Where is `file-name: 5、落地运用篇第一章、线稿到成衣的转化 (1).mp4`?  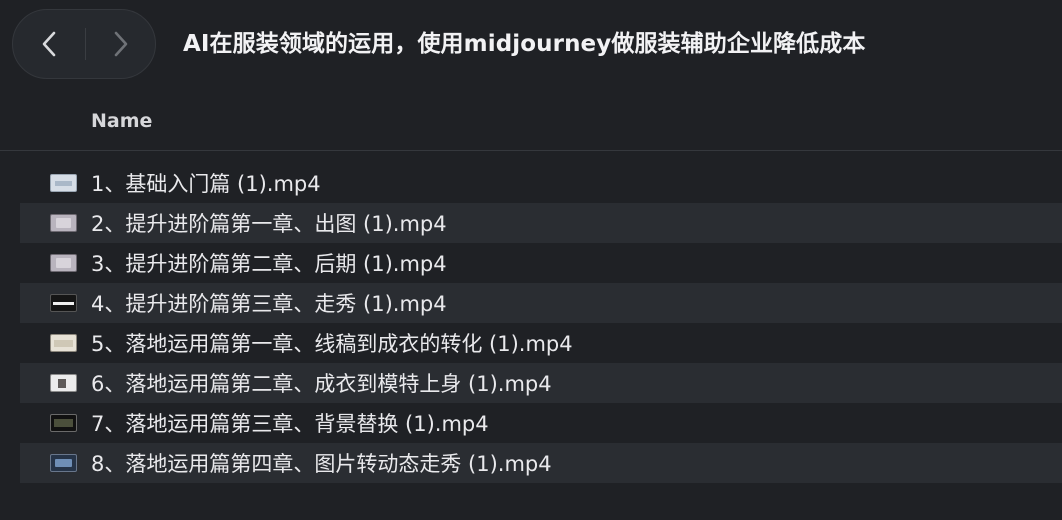 file-name: 5、落地运用篇第一章、线稿到成衣的转化 (1).mp4 is located at coordinates (332, 344).